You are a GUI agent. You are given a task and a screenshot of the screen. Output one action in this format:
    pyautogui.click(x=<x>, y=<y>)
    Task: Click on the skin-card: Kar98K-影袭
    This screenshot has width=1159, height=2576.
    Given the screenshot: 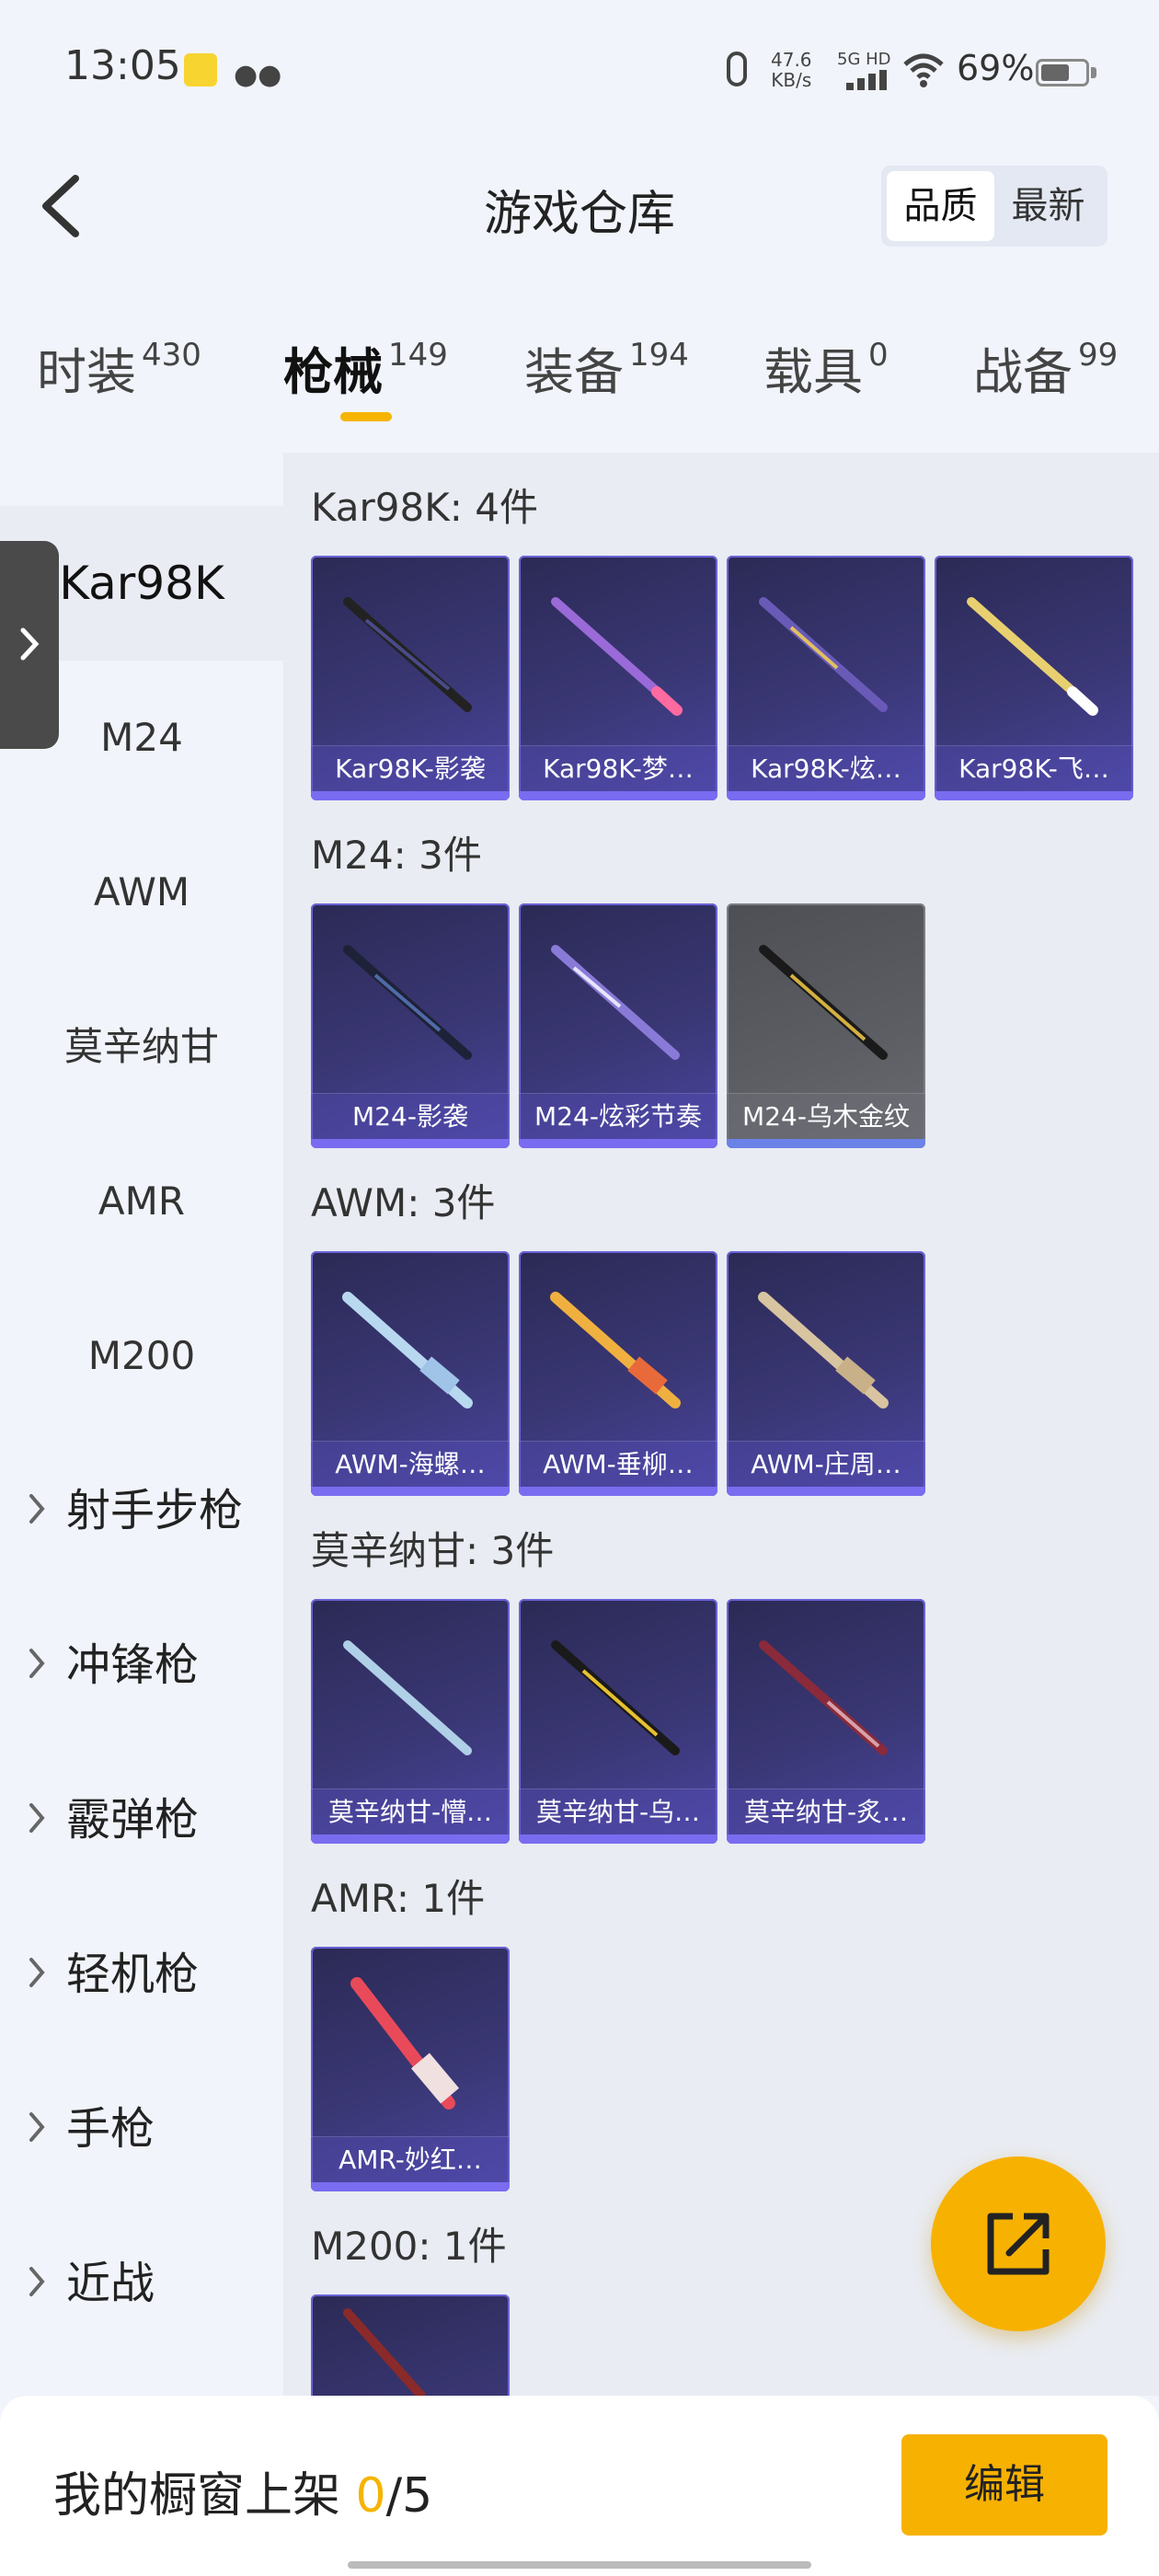 What is the action you would take?
    pyautogui.click(x=410, y=678)
    